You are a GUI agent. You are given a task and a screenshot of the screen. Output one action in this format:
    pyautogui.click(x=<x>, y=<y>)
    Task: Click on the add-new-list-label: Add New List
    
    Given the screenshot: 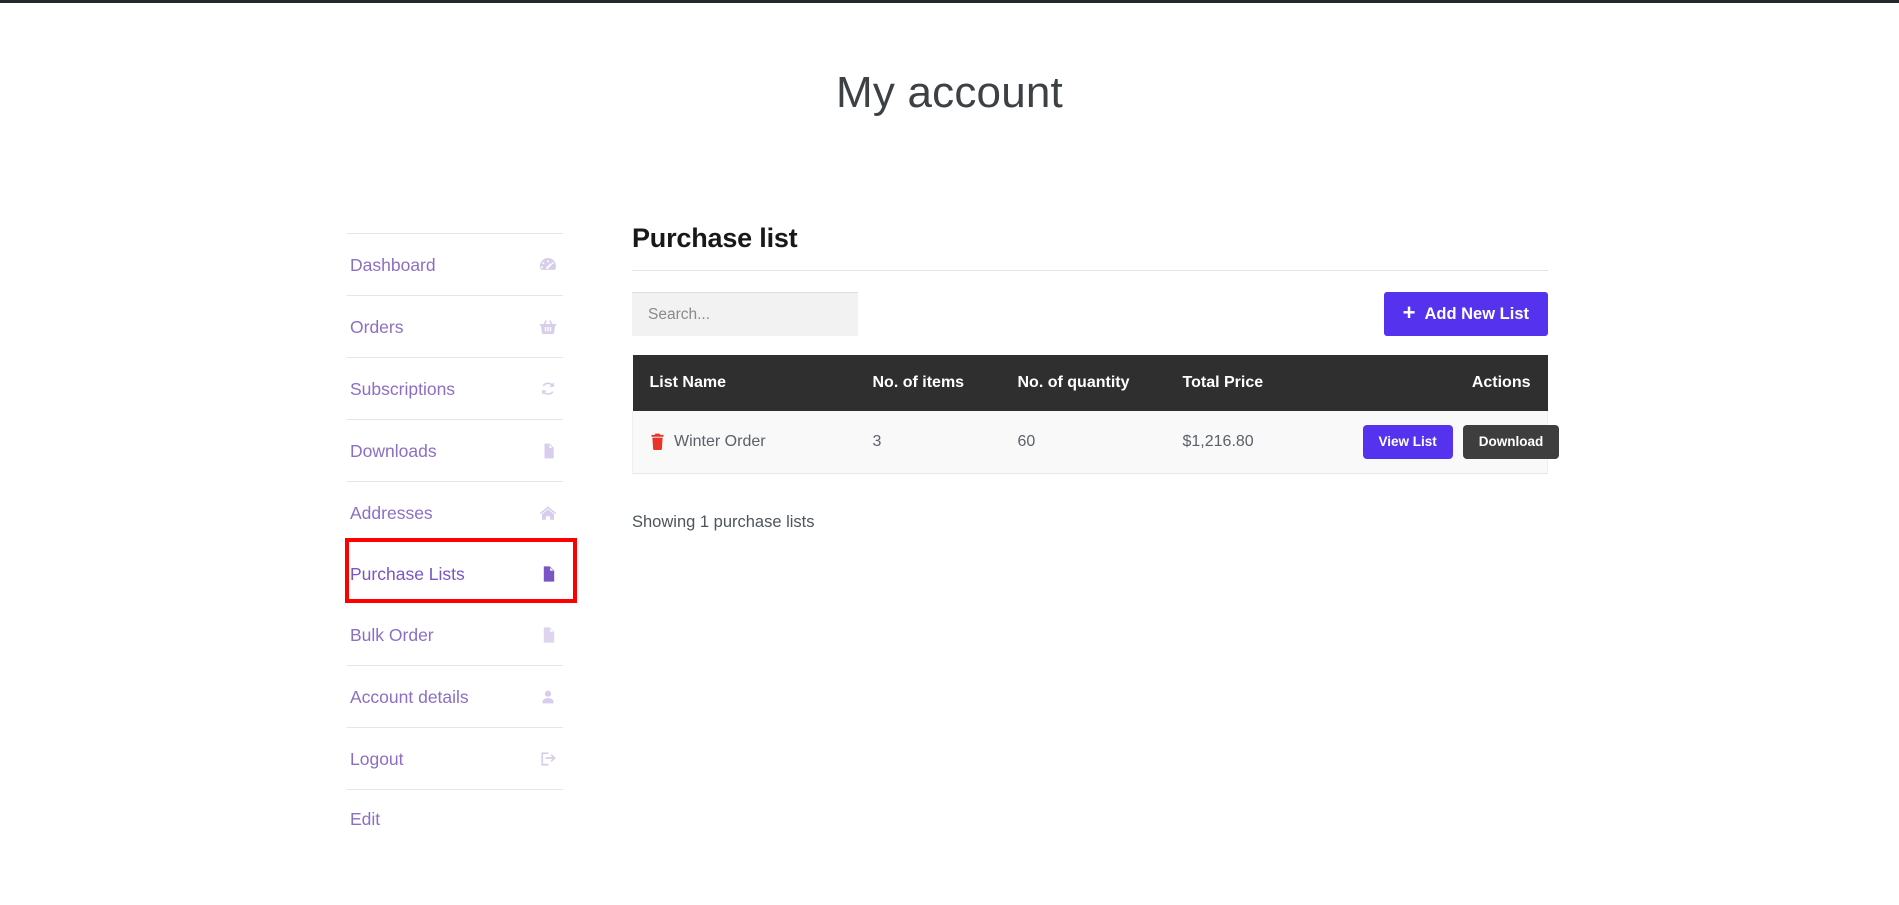 What is the action you would take?
    pyautogui.click(x=1476, y=313)
    